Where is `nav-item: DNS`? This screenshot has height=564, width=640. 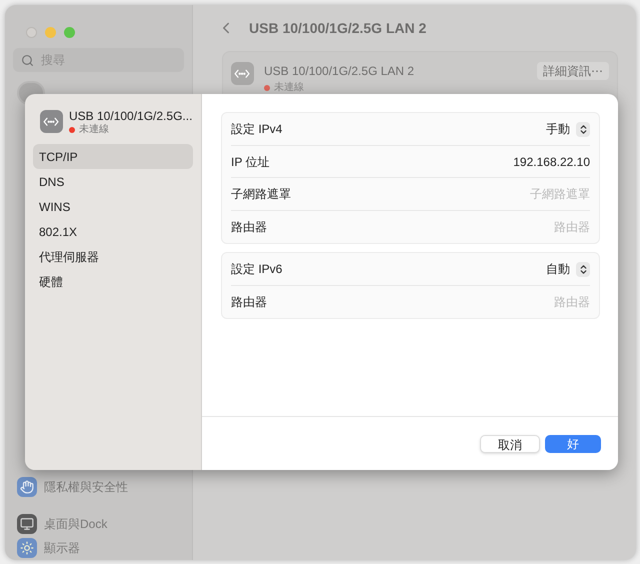 nav-item: DNS is located at coordinates (113, 181).